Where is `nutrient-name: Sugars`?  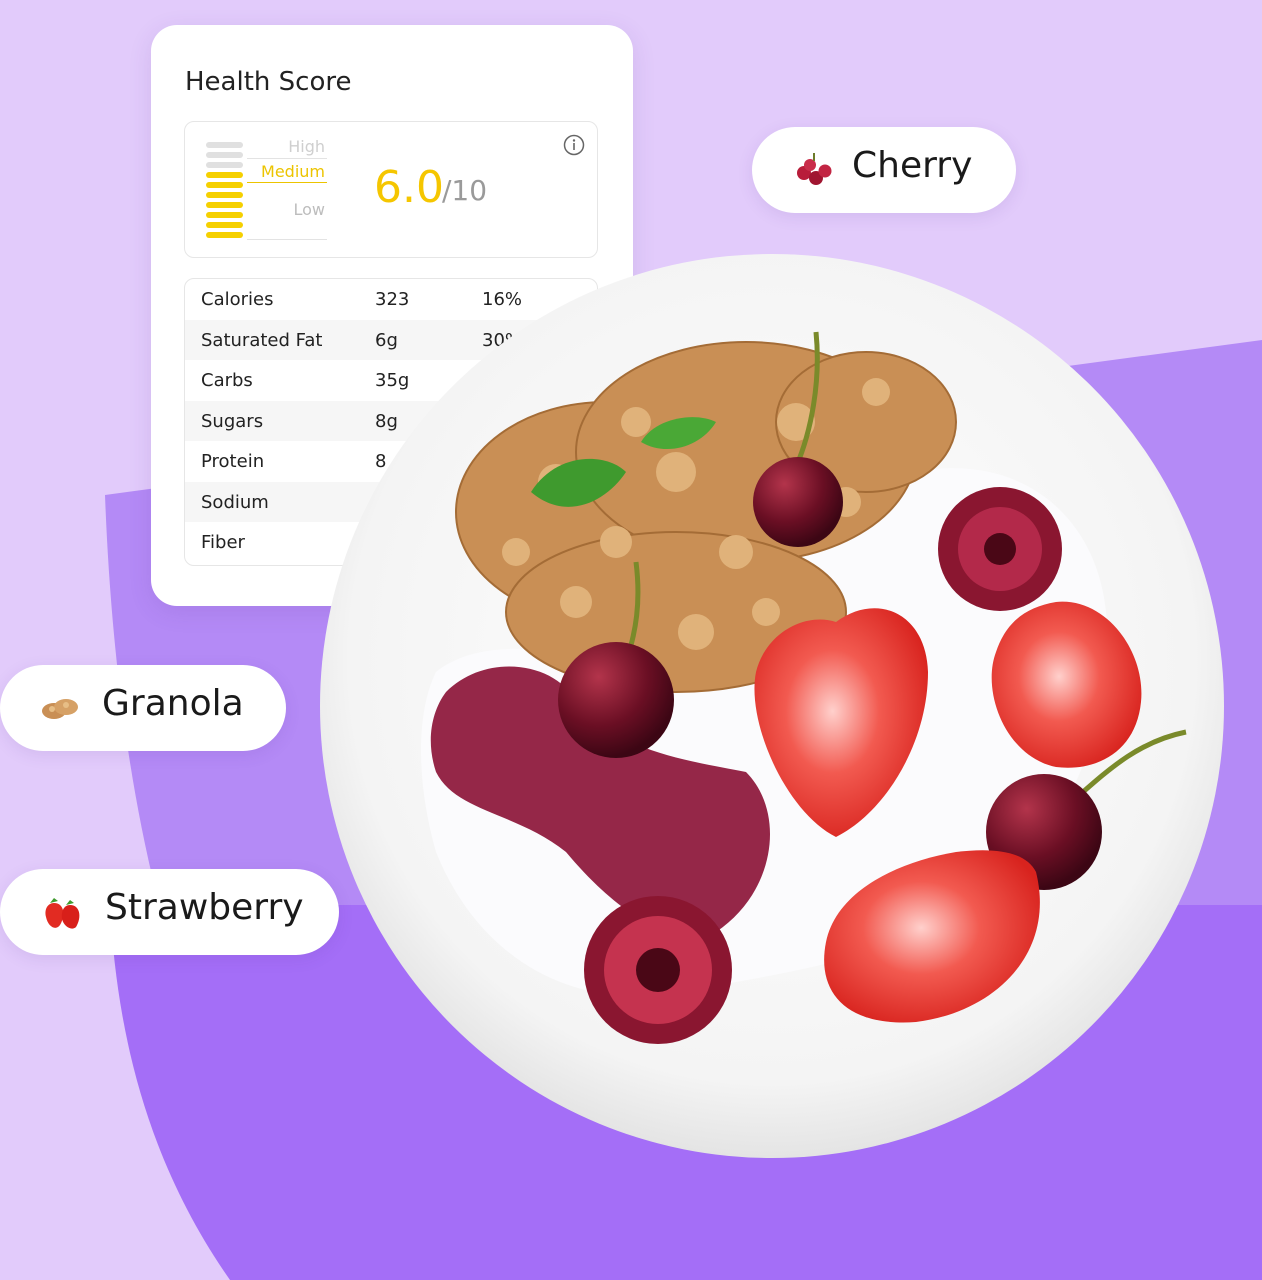 nutrient-name: Sugars is located at coordinates (232, 421).